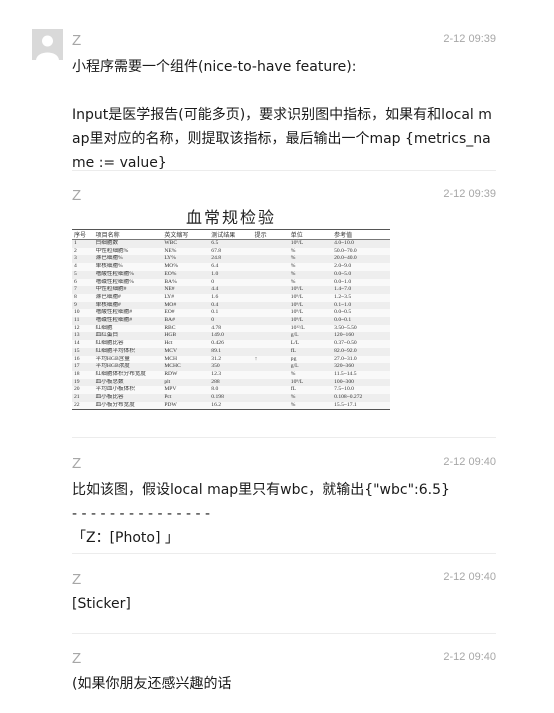 The height and width of the screenshot is (713, 554). I want to click on table-cell: plt, so click(186, 382).